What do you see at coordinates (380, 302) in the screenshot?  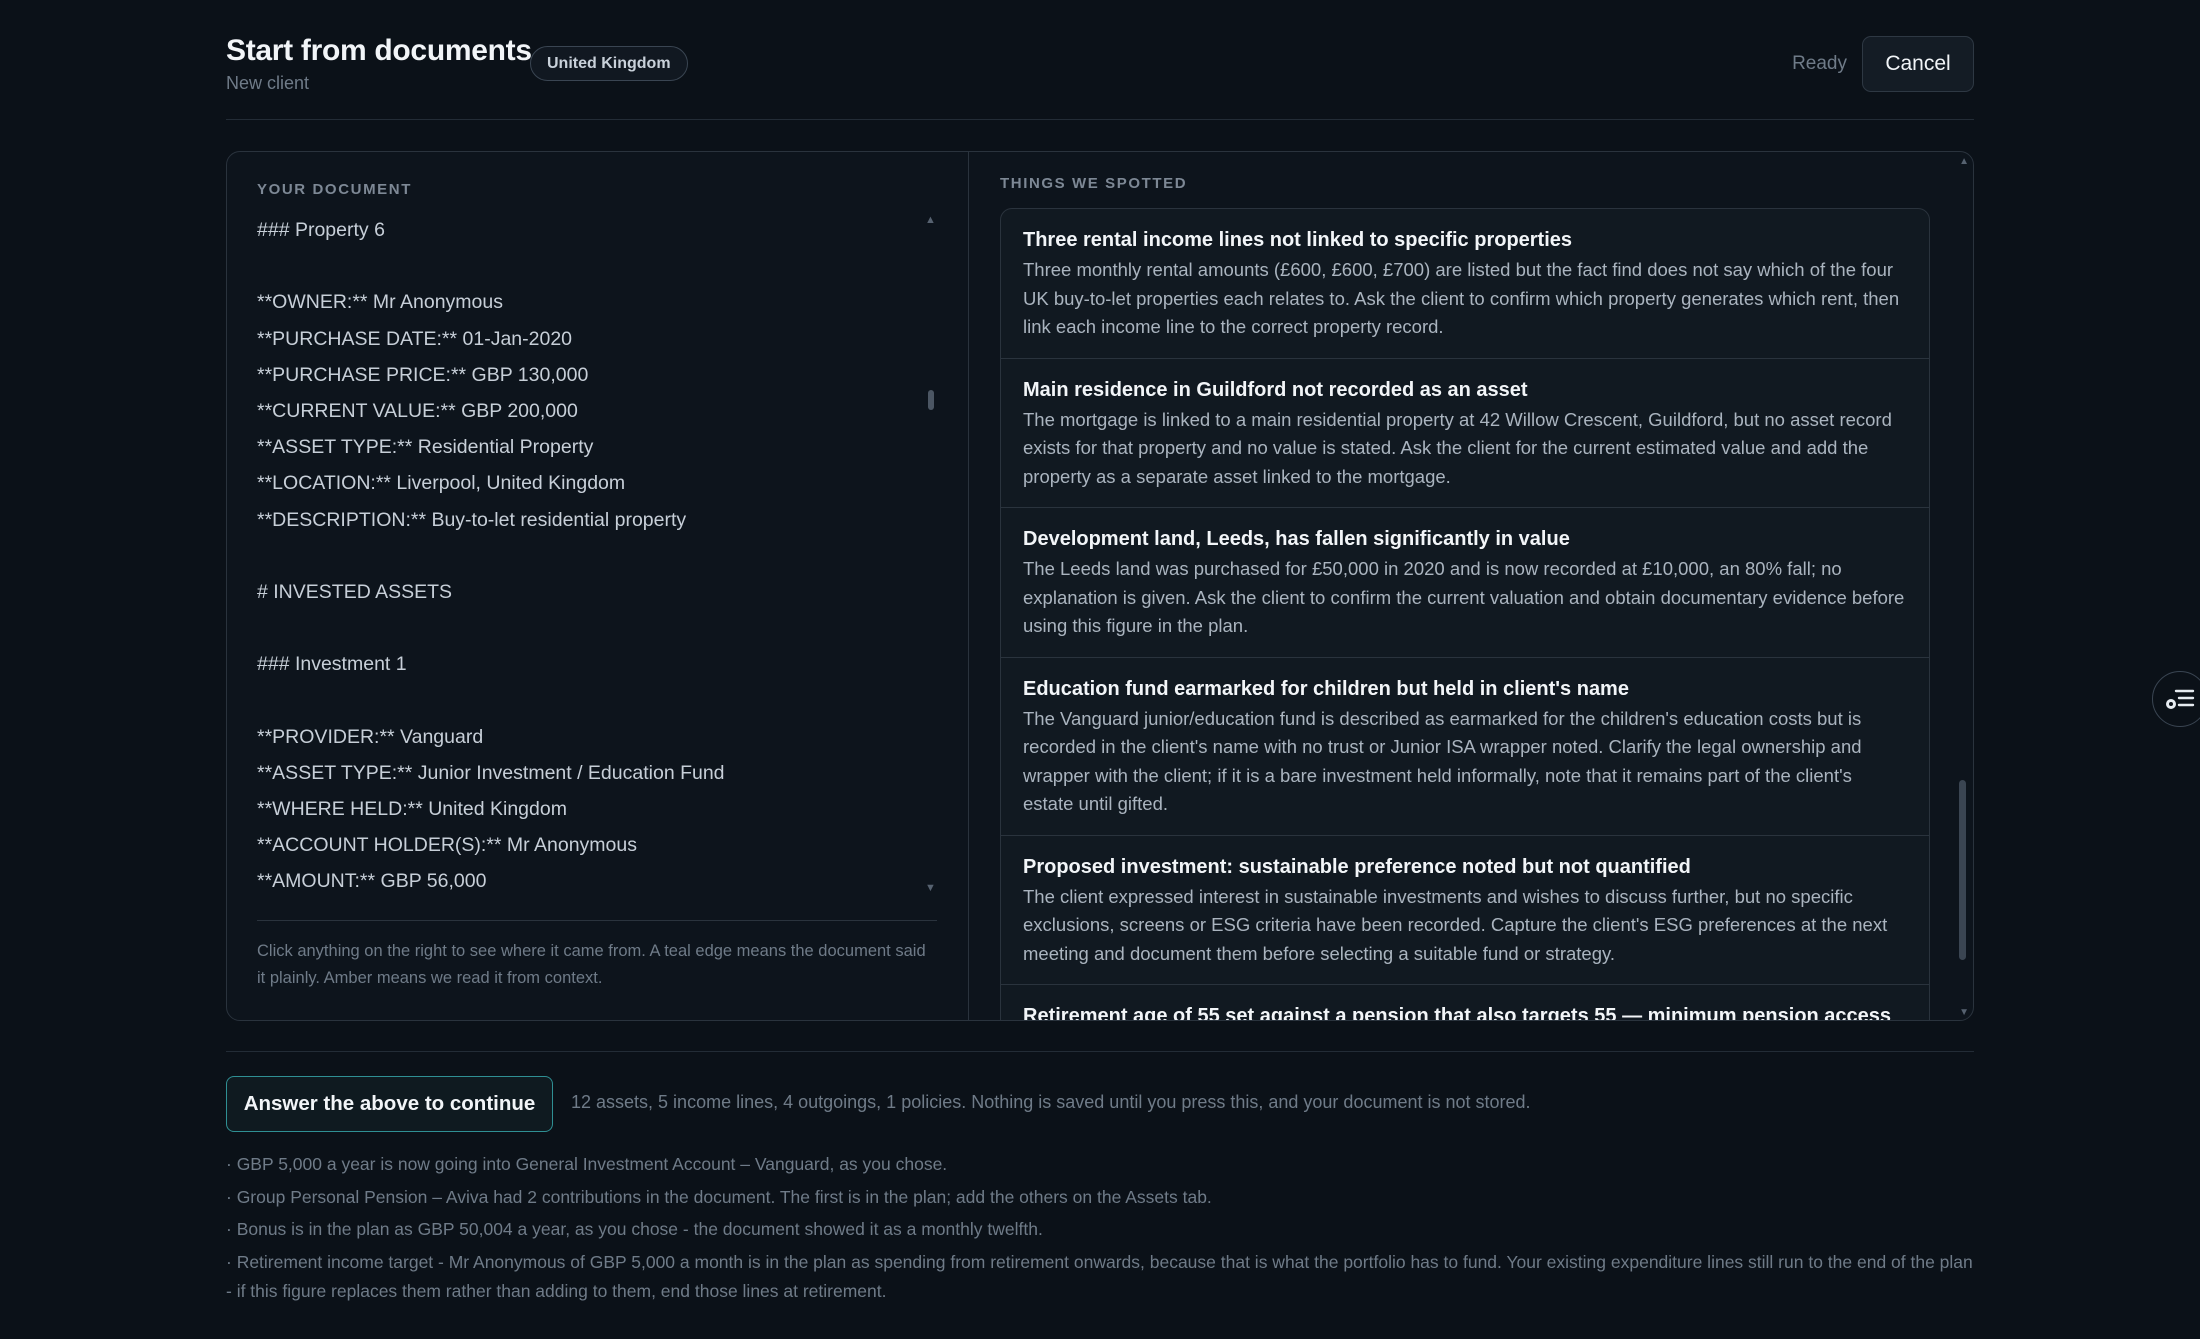 I see `document-line: **OWNER:** Mr Anonymous` at bounding box center [380, 302].